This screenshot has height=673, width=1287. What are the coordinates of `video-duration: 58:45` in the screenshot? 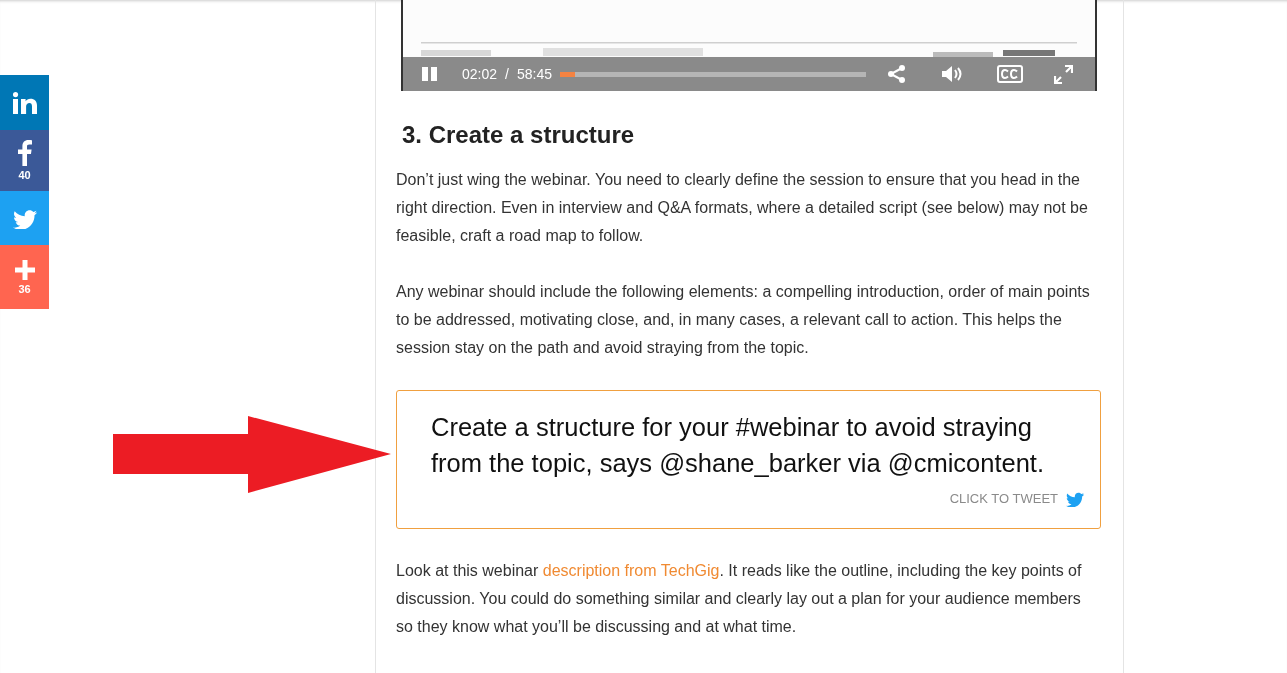 It's located at (534, 74).